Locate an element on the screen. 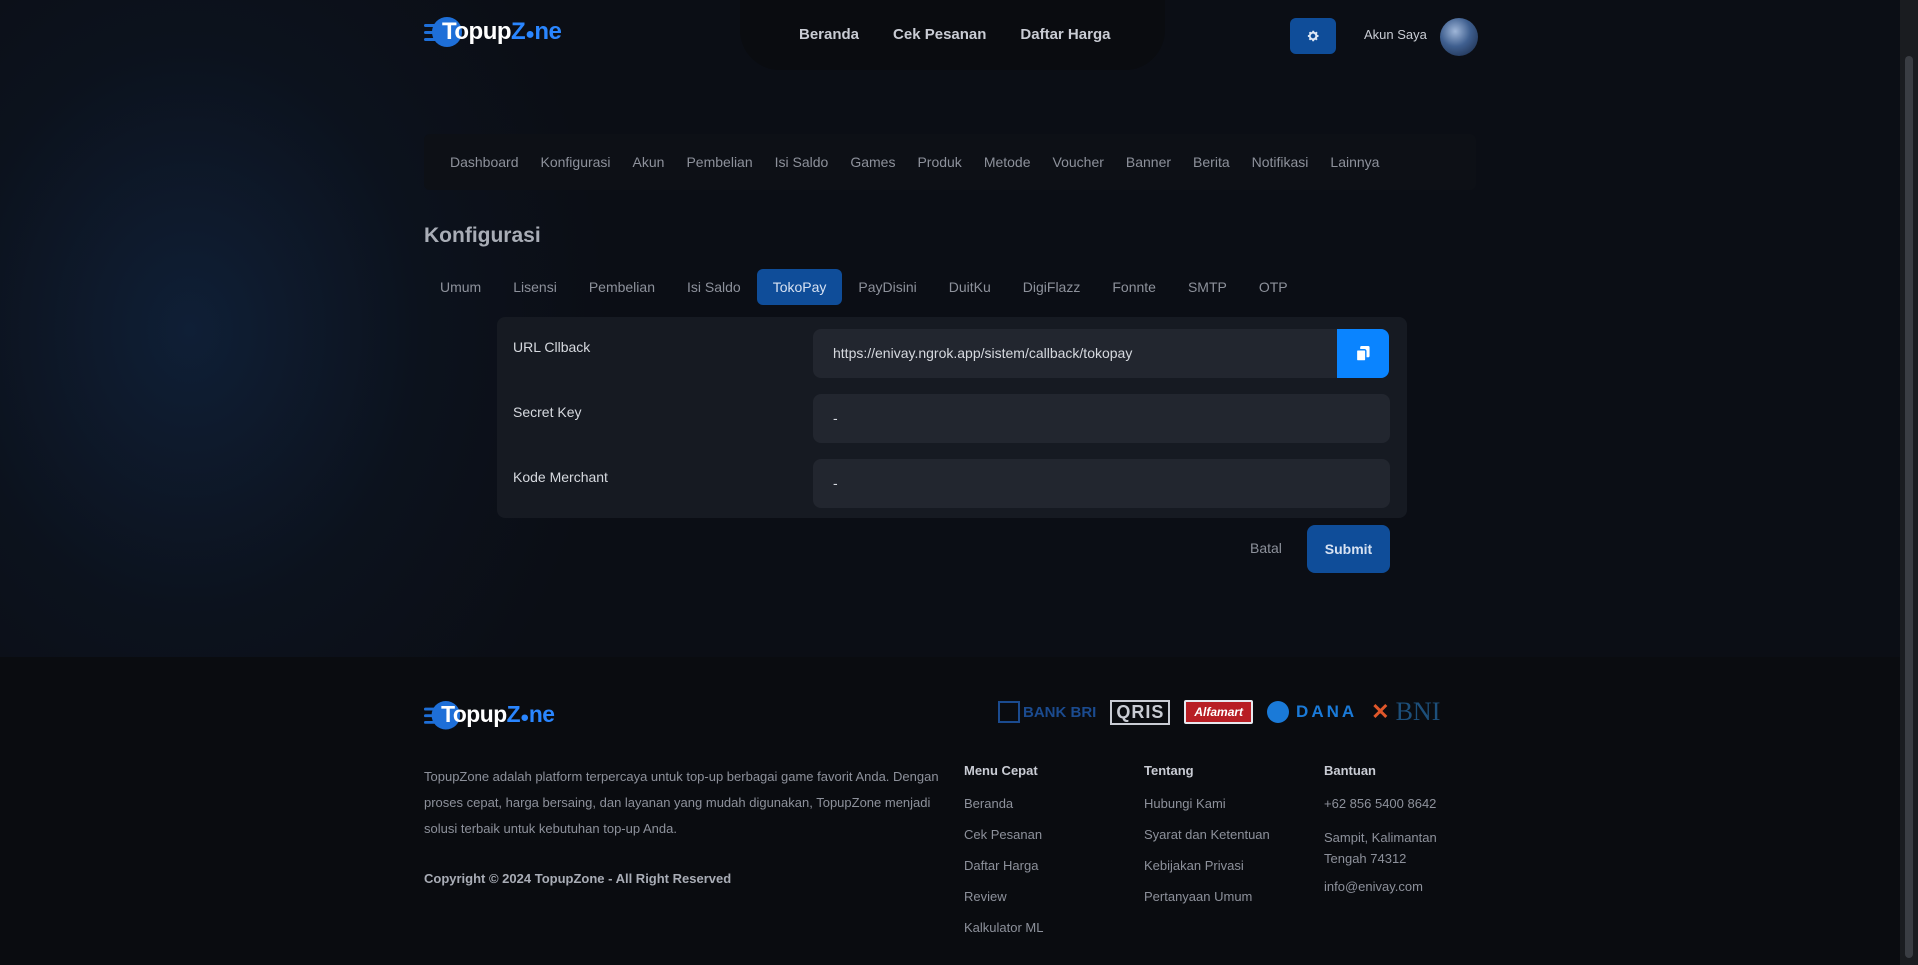 This screenshot has width=1918, height=965. admin-menu-games: Games is located at coordinates (872, 162).